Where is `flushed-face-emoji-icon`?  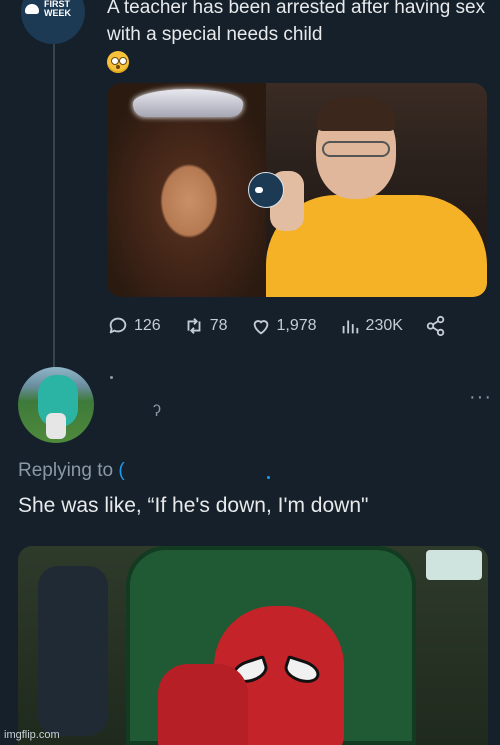
flushed-face-emoji-icon is located at coordinates (118, 62).